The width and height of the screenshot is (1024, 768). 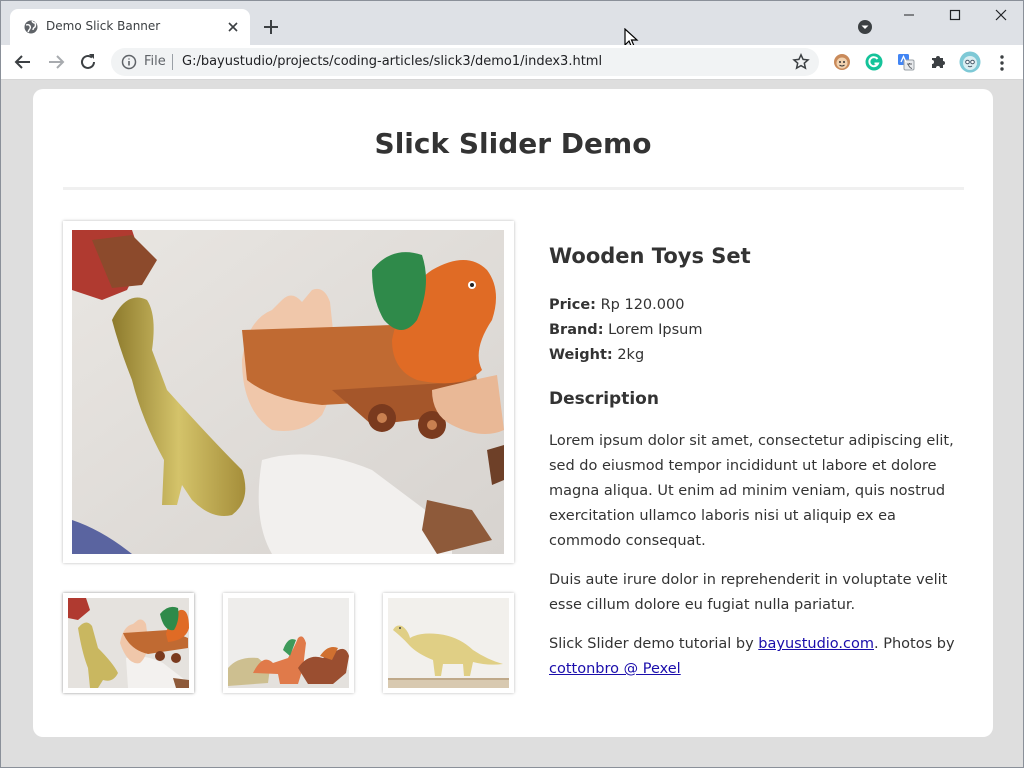 What do you see at coordinates (650, 256) in the screenshot?
I see `product-title: Wooden Toys Set` at bounding box center [650, 256].